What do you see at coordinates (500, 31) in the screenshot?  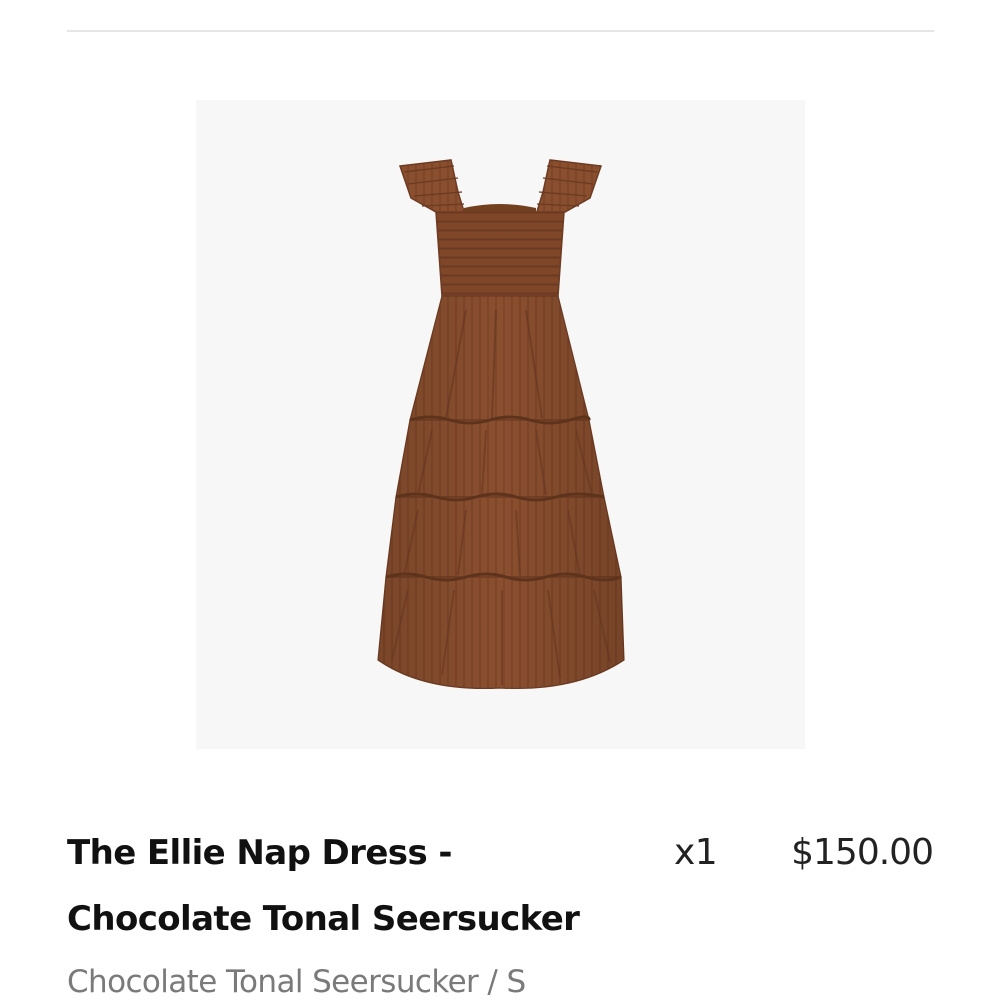 I see `section-divider` at bounding box center [500, 31].